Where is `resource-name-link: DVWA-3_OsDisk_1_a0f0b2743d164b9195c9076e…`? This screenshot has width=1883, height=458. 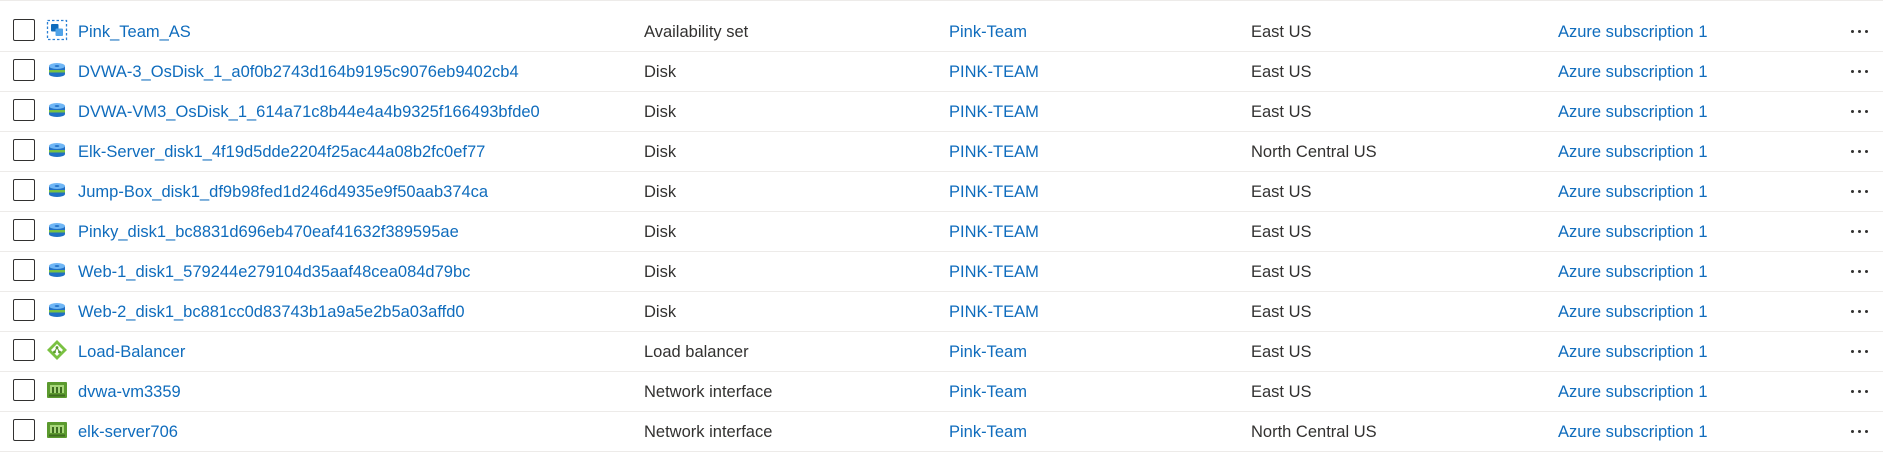
resource-name-link: DVWA-3_OsDisk_1_a0f0b2743d164b9195c9076e… is located at coordinates (298, 72).